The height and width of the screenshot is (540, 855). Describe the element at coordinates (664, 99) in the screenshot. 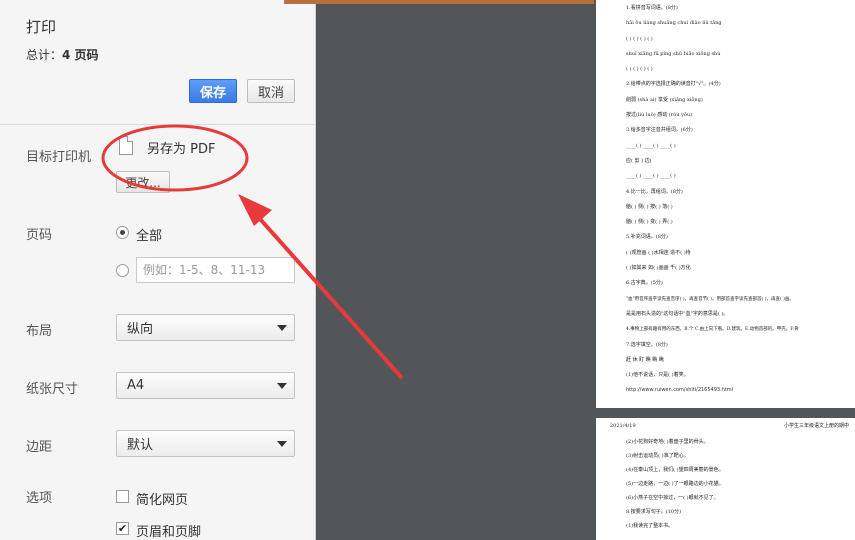

I see `preview-line: 削弱 (shà ai) 享受 (xiǎng xiōng)` at that location.